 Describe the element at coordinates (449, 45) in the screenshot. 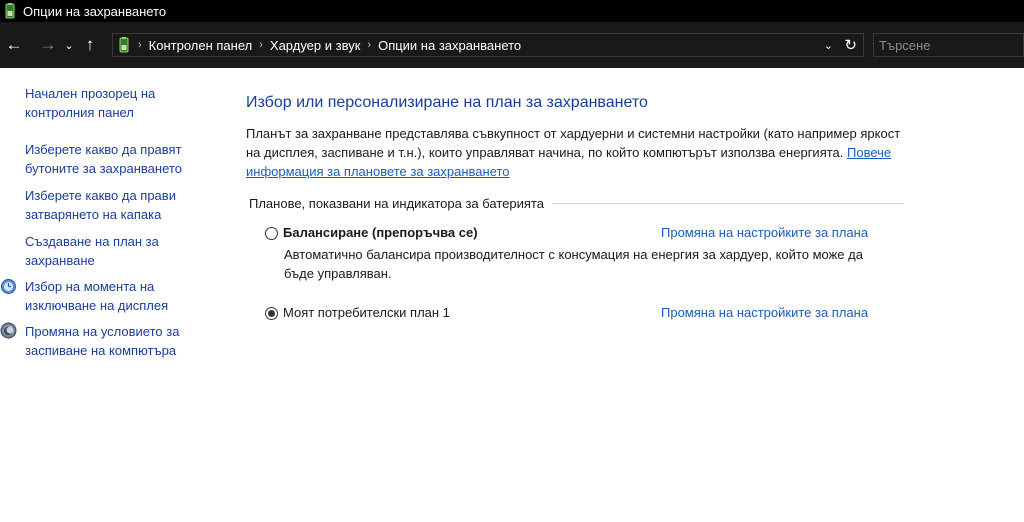

I see `breadcrumb-power-options: Опции на захранването` at that location.